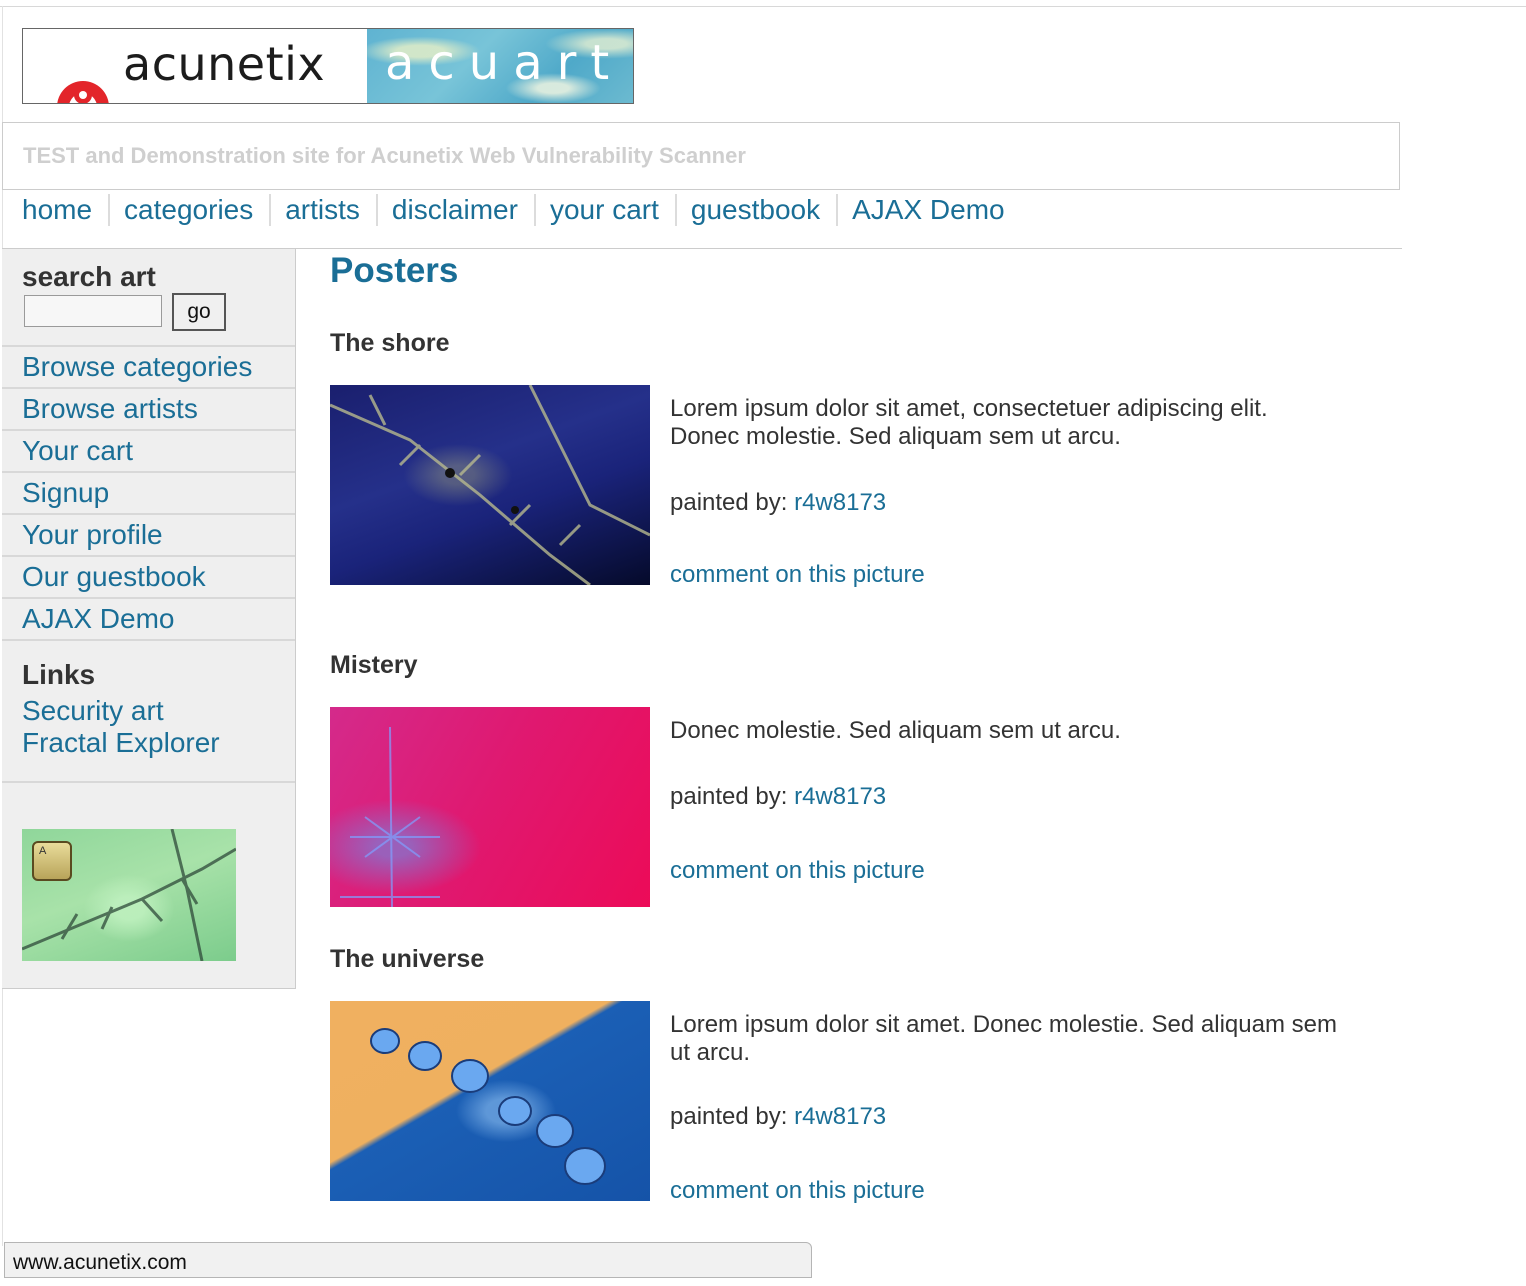 This screenshot has height=1286, width=1526. What do you see at coordinates (148, 782) in the screenshot?
I see `sidebar-divider` at bounding box center [148, 782].